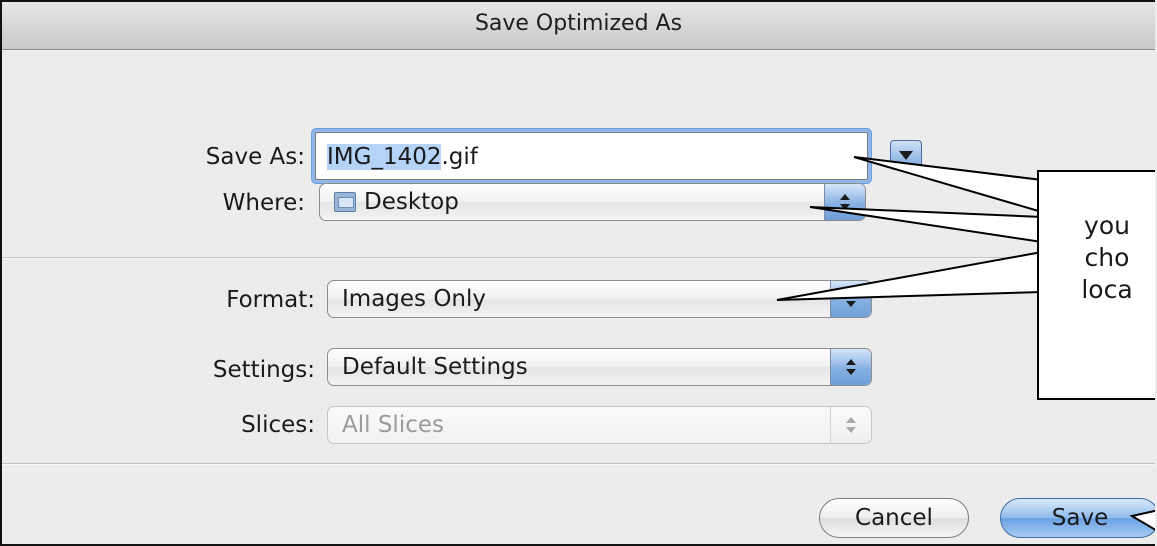 The image size is (1157, 546). What do you see at coordinates (909, 275) in the screenshot?
I see `callout-pointer-format` at bounding box center [909, 275].